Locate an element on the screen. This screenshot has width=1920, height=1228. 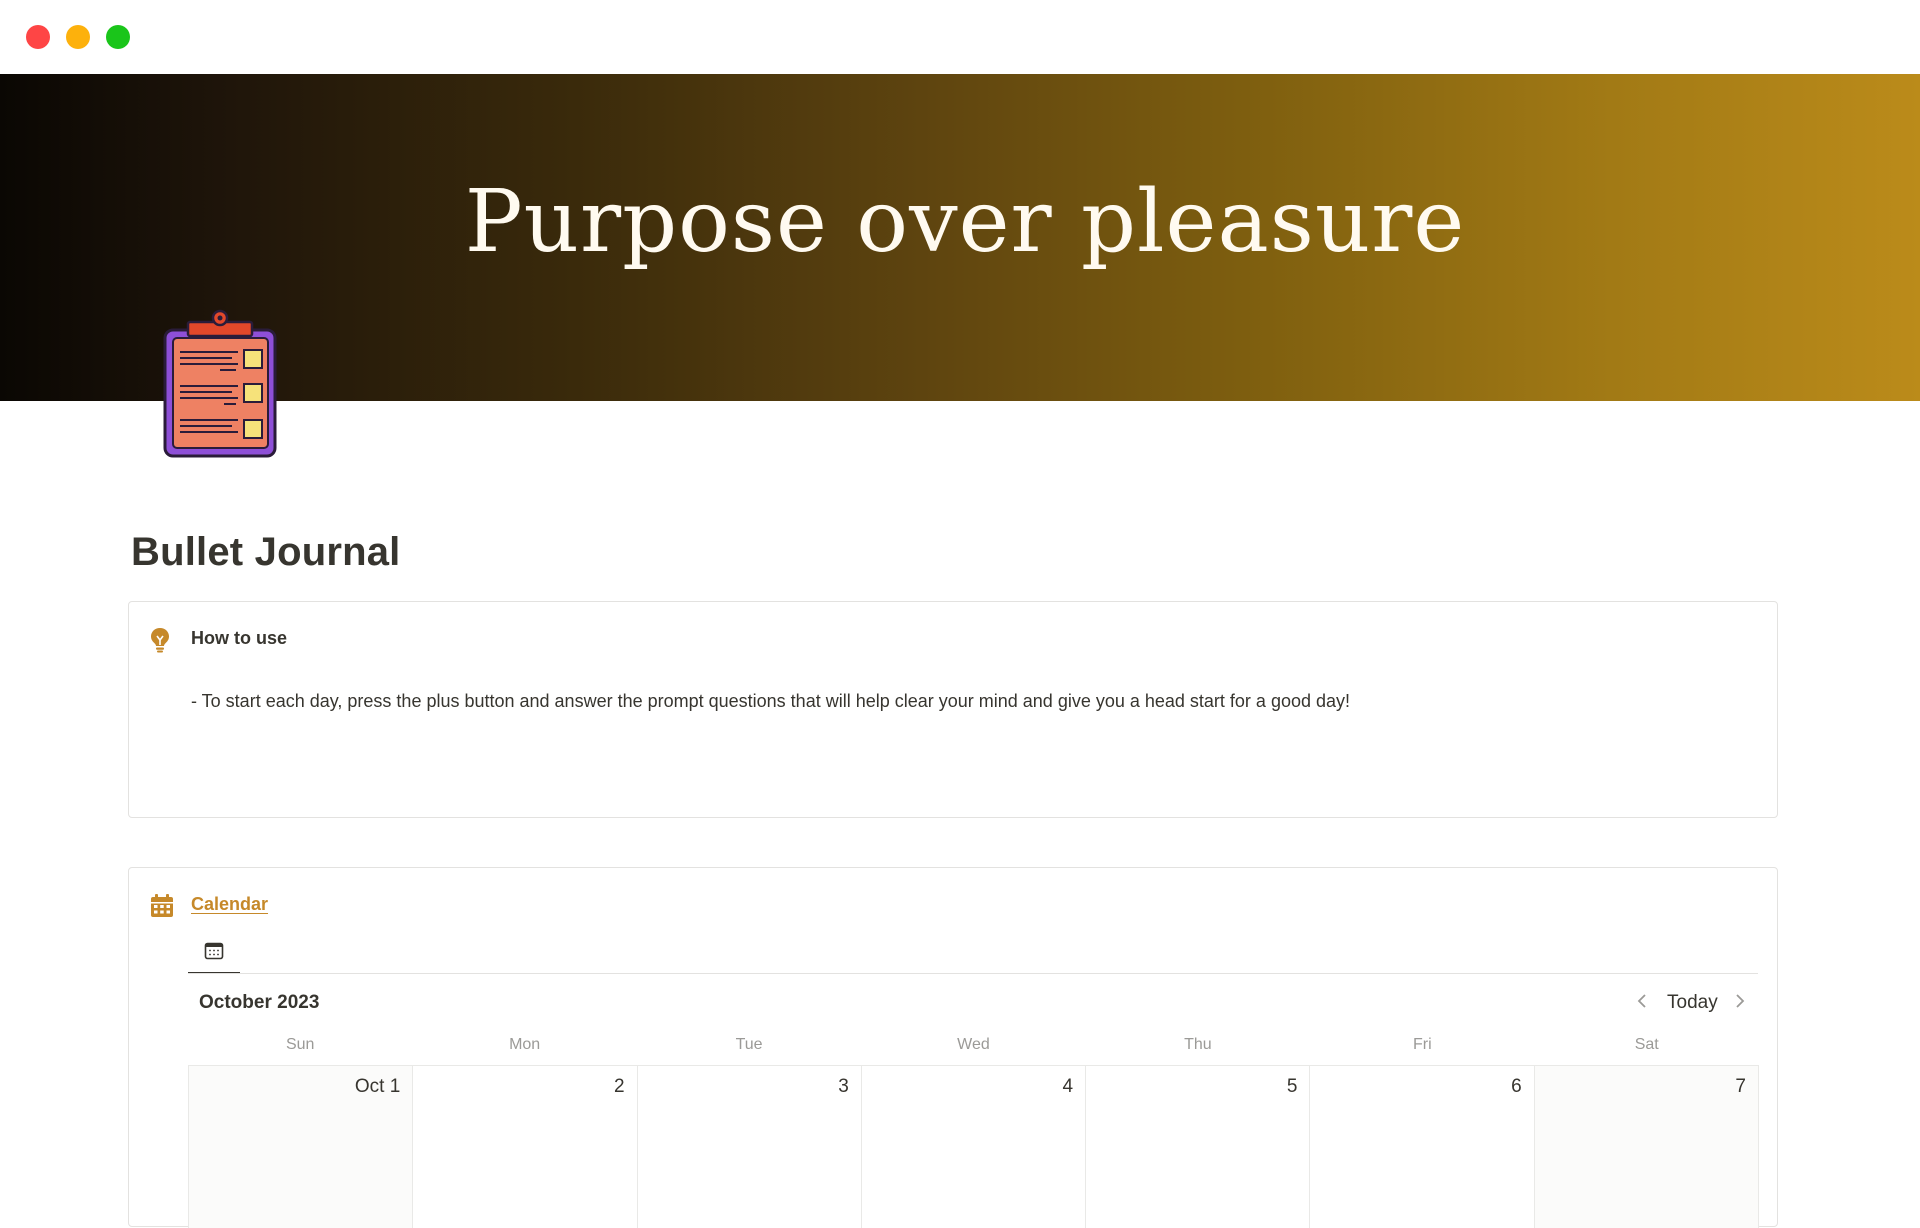
calendar-day-cell: Oct 1 is located at coordinates (301, 1147).